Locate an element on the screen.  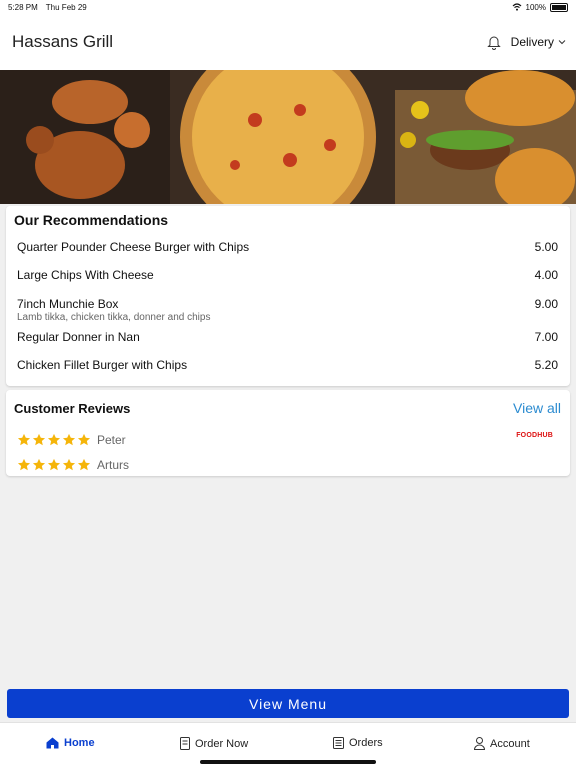
review-row: Peter is located at coordinates (71, 440).